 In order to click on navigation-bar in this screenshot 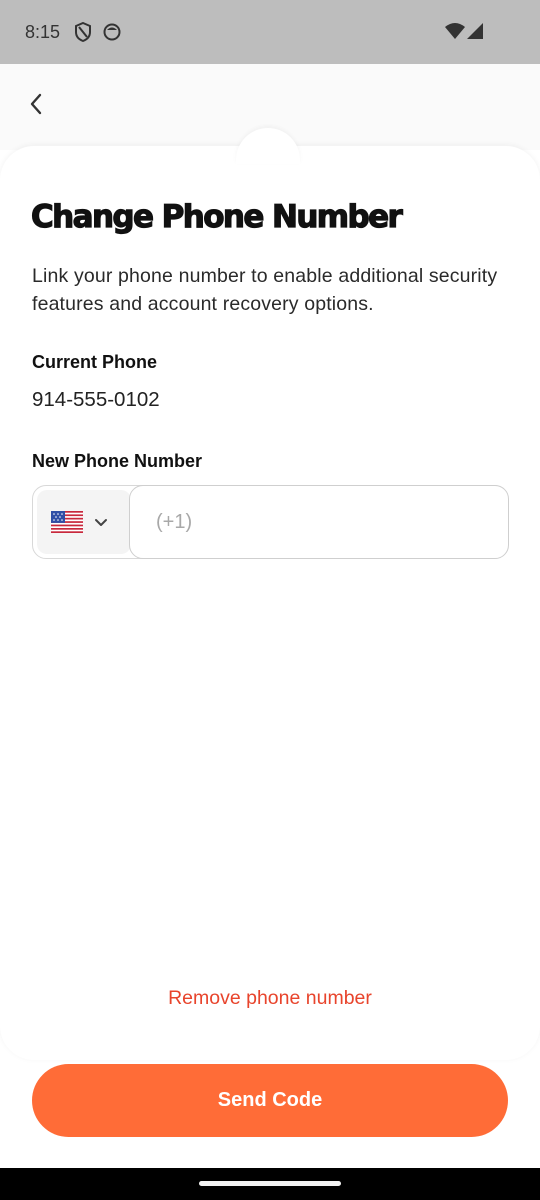, I will do `click(270, 1184)`.